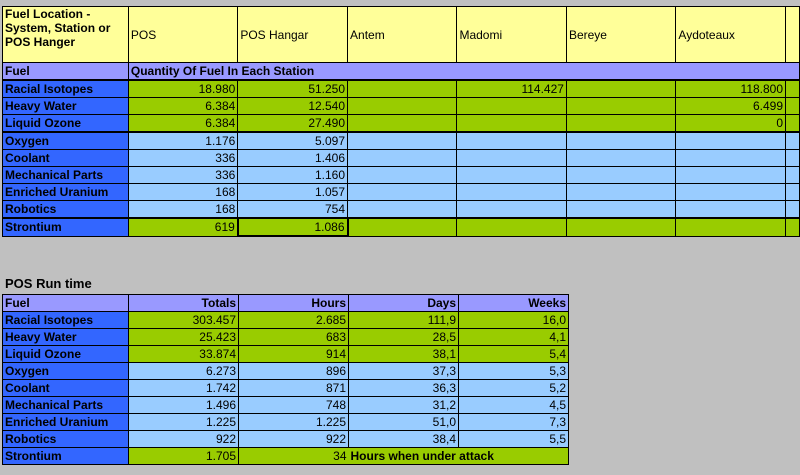 The image size is (800, 475). What do you see at coordinates (293, 88) in the screenshot?
I see `quantity-cell: 51.250` at bounding box center [293, 88].